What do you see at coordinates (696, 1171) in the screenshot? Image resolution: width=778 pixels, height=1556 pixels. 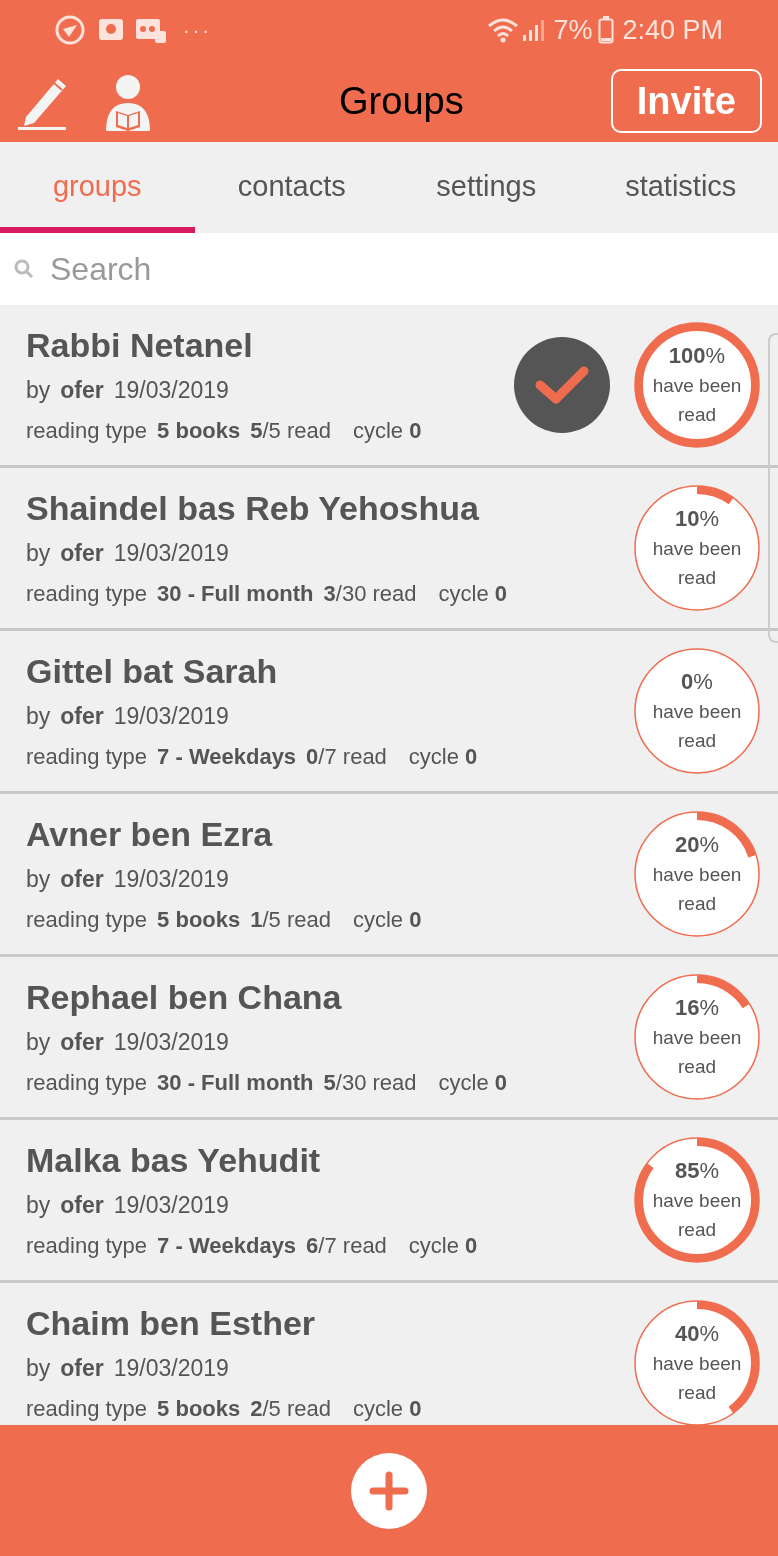 I see `percent-text: 85%` at bounding box center [696, 1171].